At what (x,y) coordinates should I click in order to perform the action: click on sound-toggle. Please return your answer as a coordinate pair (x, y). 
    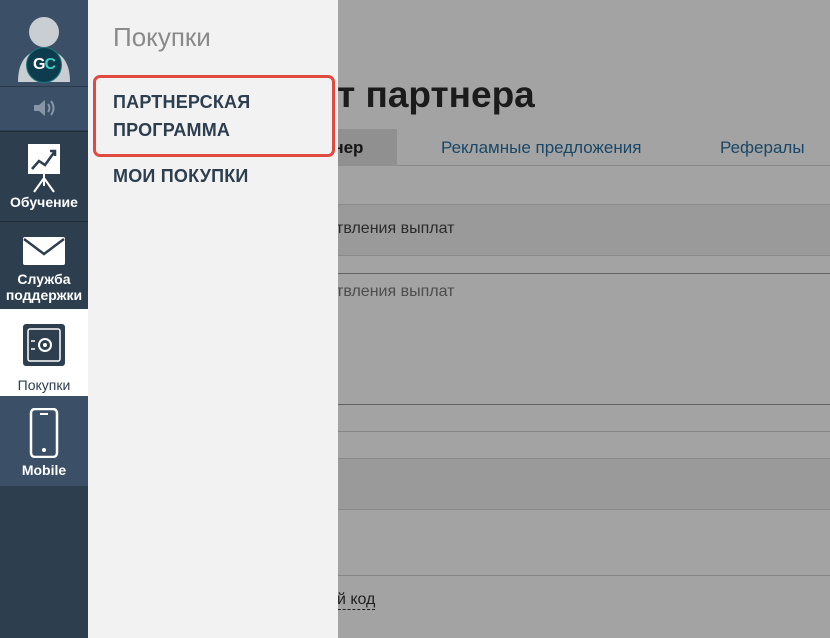
    Looking at the image, I should click on (44, 108).